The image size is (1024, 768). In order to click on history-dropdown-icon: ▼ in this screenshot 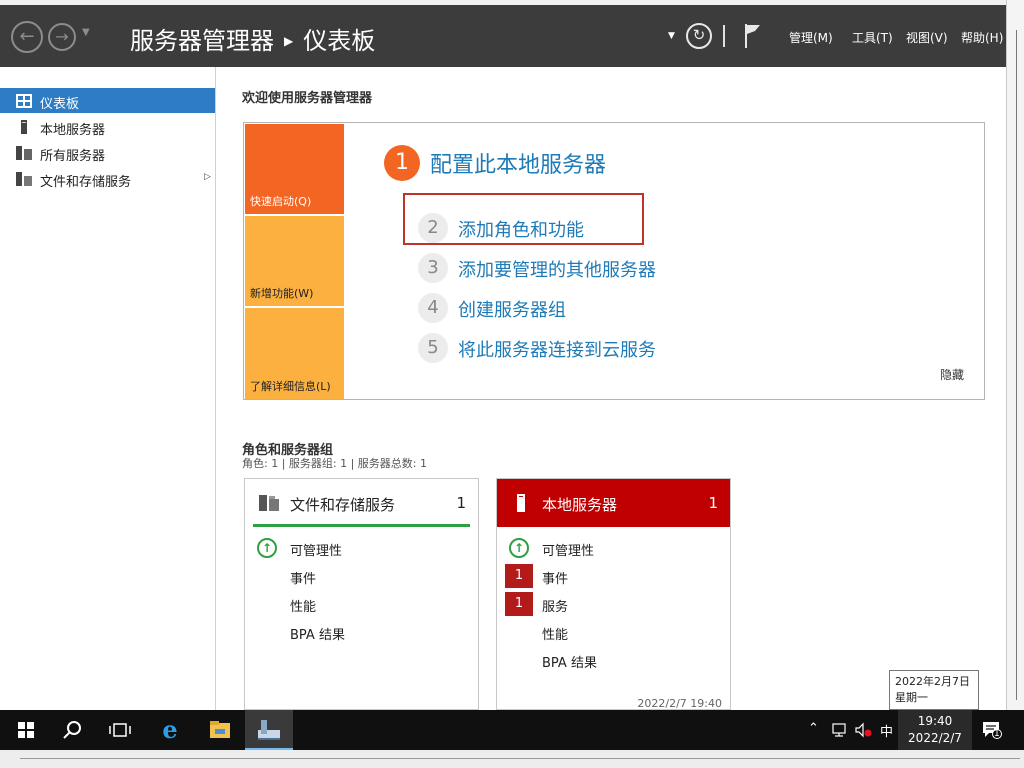, I will do `click(86, 32)`.